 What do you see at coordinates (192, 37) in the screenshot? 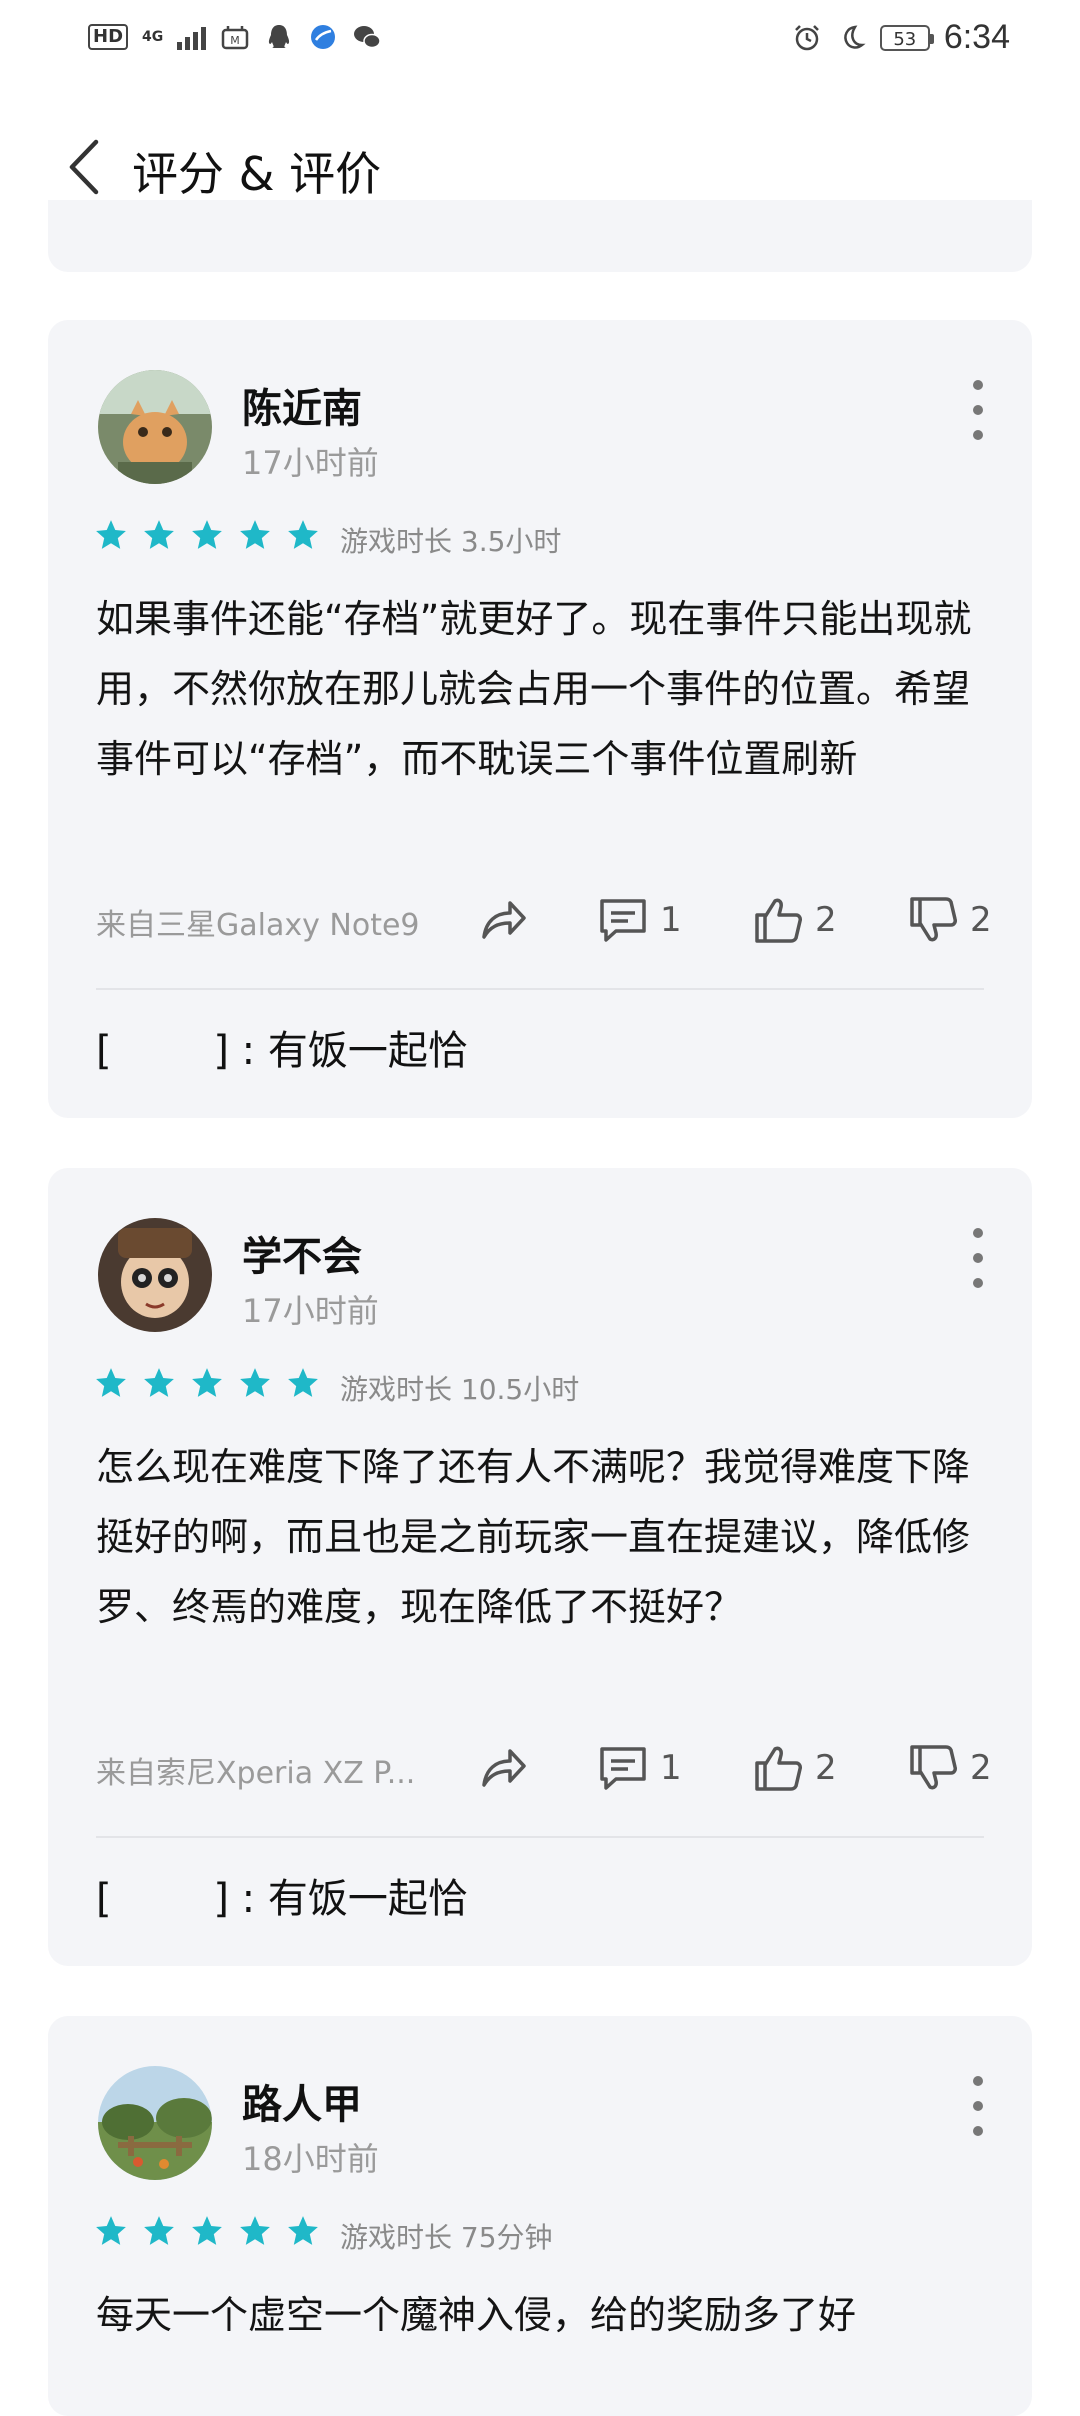
I see `signal-icon` at bounding box center [192, 37].